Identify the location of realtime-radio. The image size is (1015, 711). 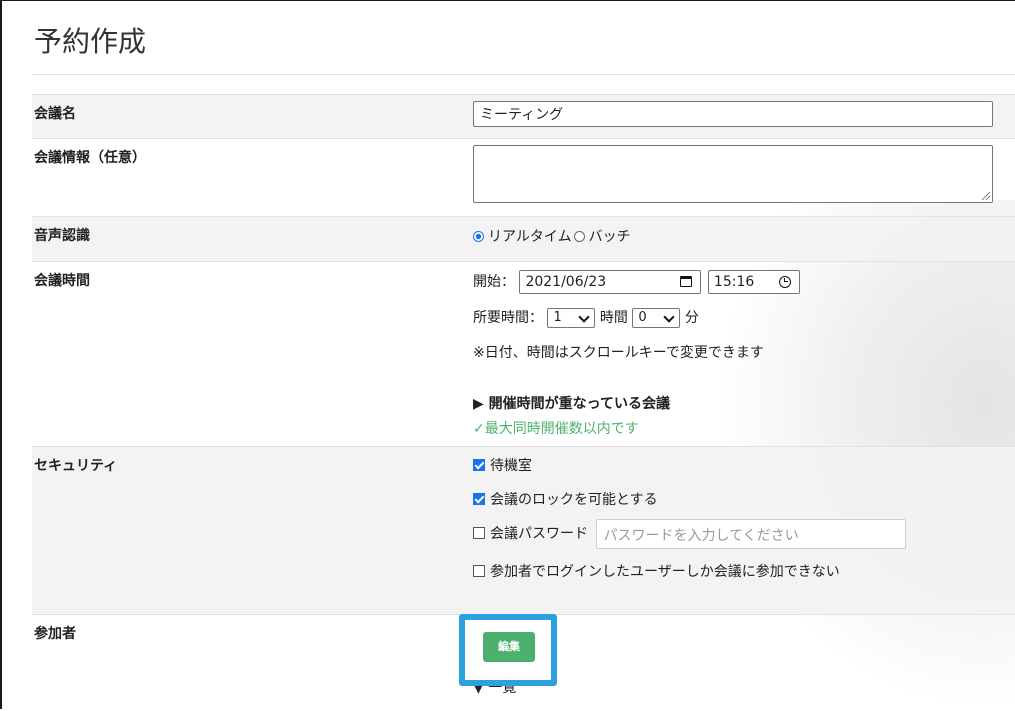
(478, 236).